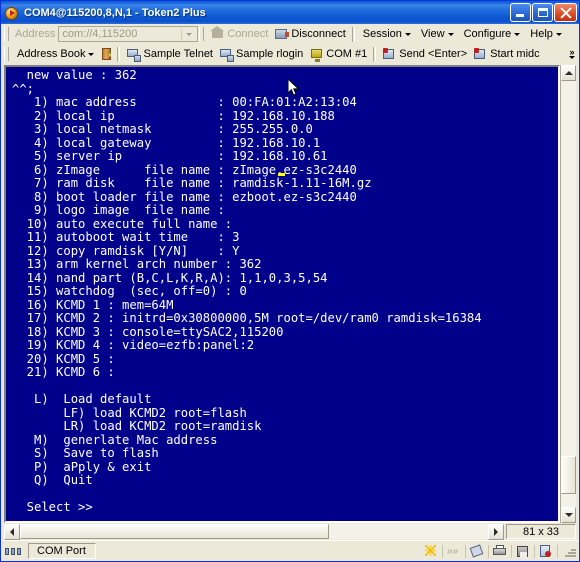  I want to click on vertical-scrollbar, so click(568, 294).